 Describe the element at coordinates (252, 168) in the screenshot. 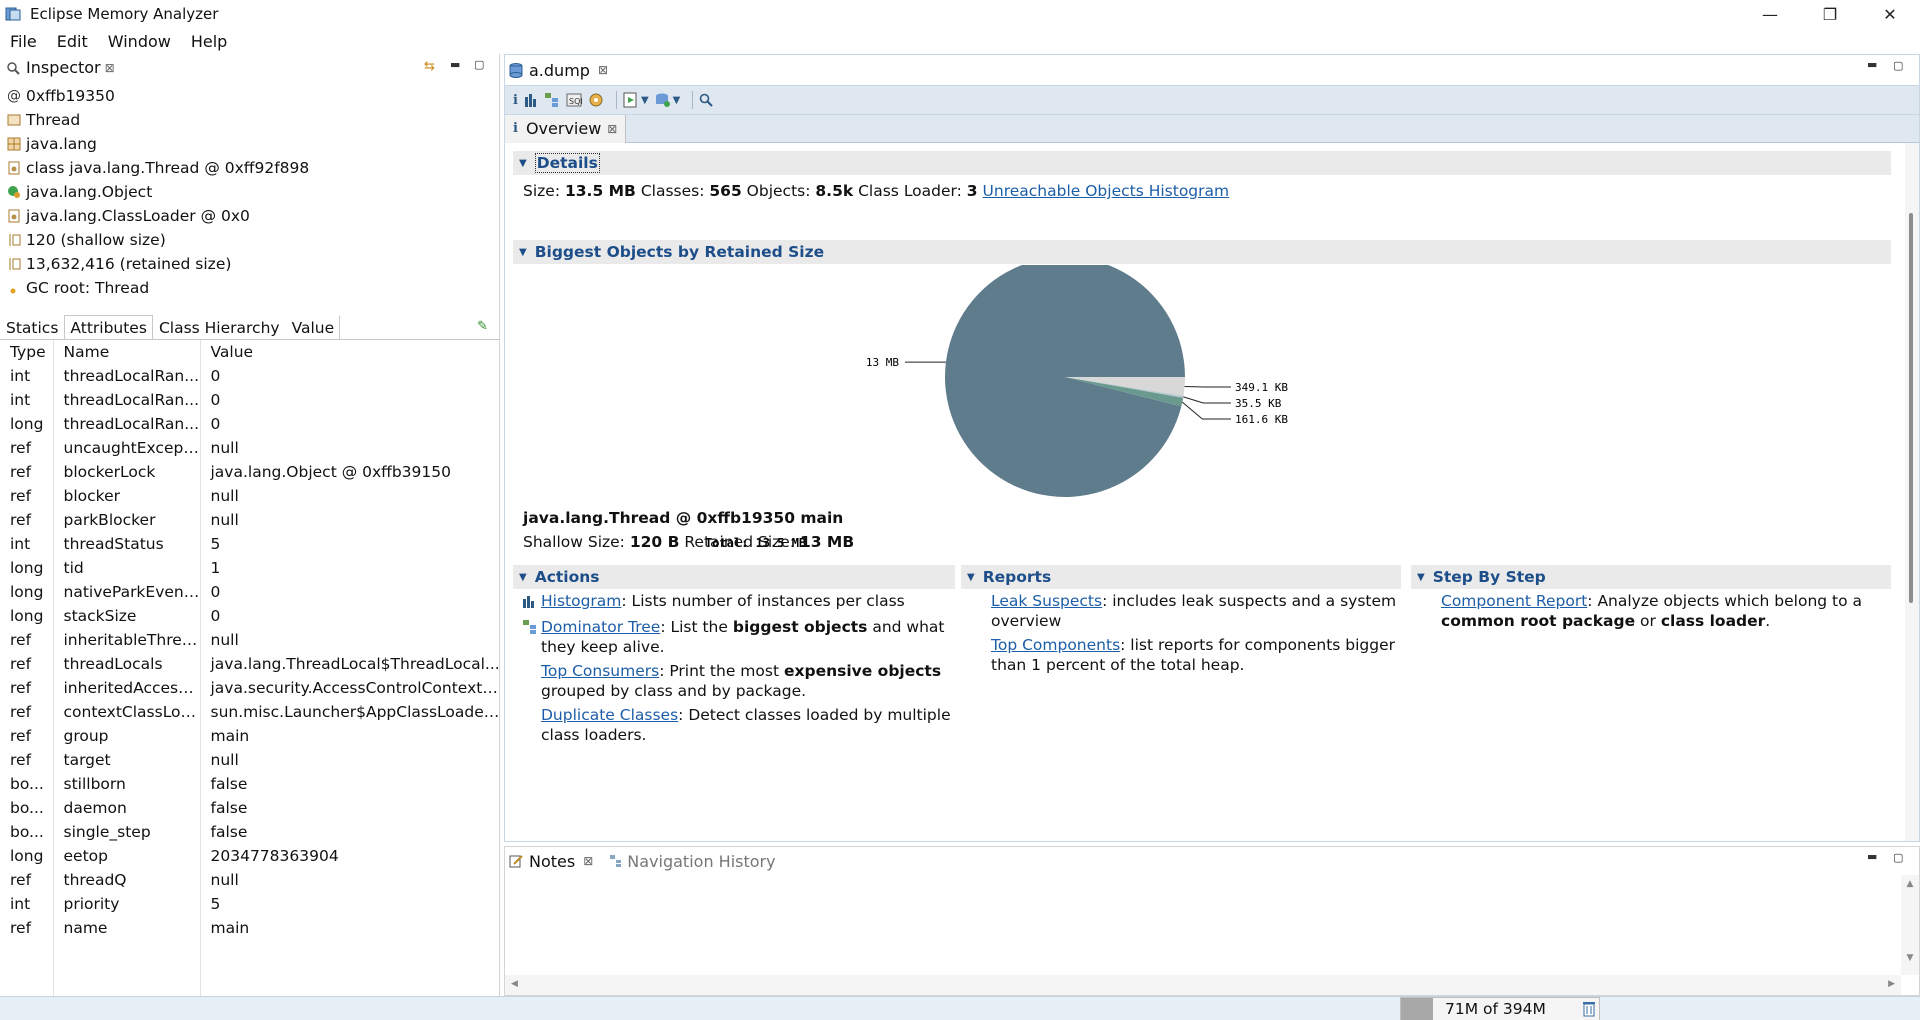

I see `summary-row: class java.lang.Thread @ 0xff92f898` at that location.